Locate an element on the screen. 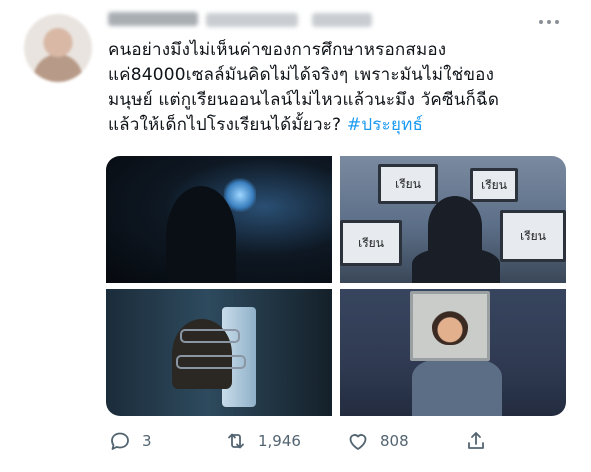 The height and width of the screenshot is (472, 591). display-name-redacted is located at coordinates (153, 19).